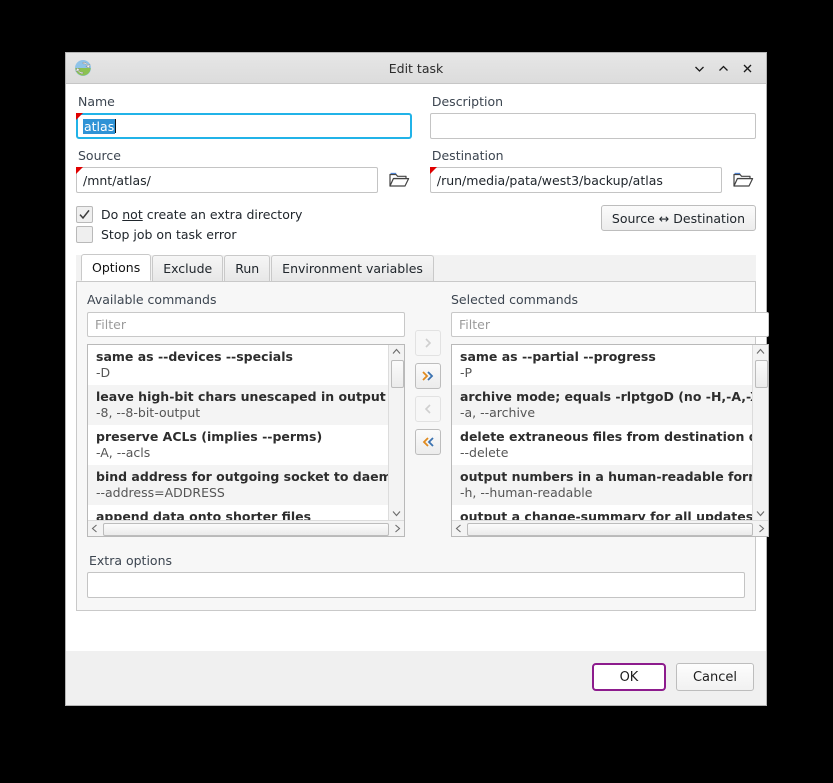  Describe the element at coordinates (747, 68) in the screenshot. I see `close-icon` at that location.